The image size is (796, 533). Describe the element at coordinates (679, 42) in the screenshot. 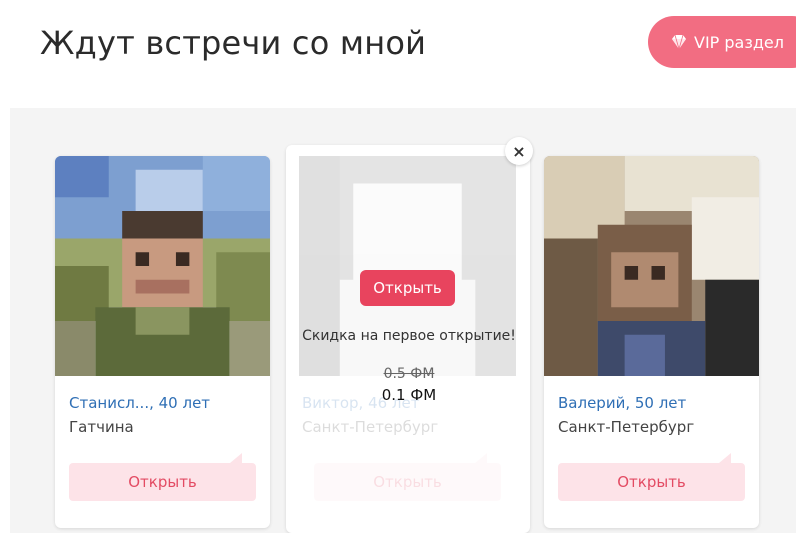

I see `diamond-icon` at that location.